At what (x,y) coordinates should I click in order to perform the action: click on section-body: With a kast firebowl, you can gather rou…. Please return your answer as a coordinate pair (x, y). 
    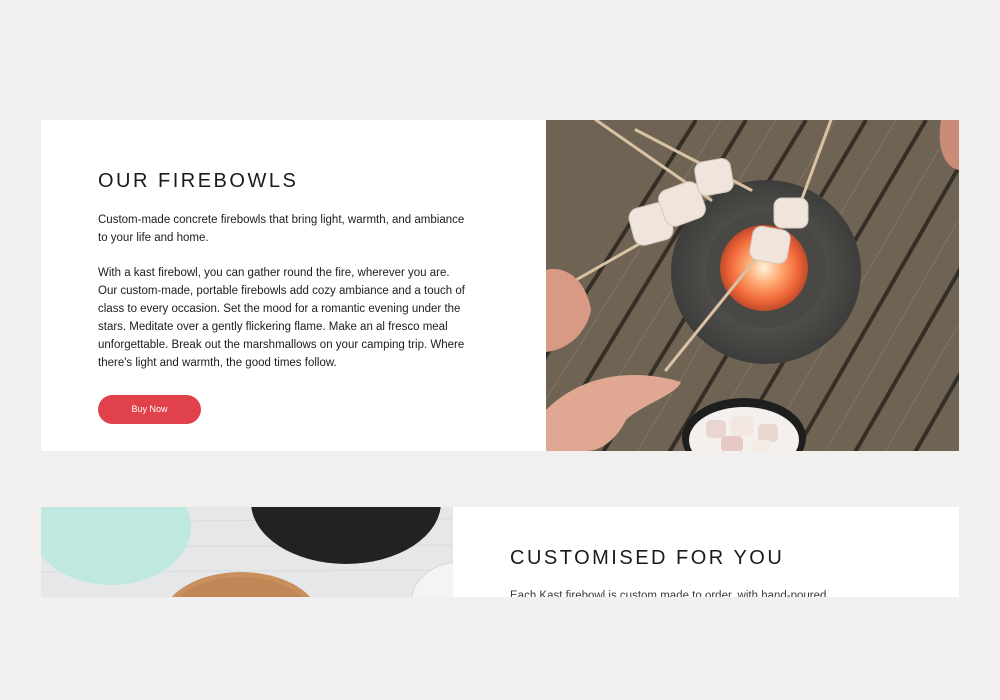
    Looking at the image, I should click on (281, 318).